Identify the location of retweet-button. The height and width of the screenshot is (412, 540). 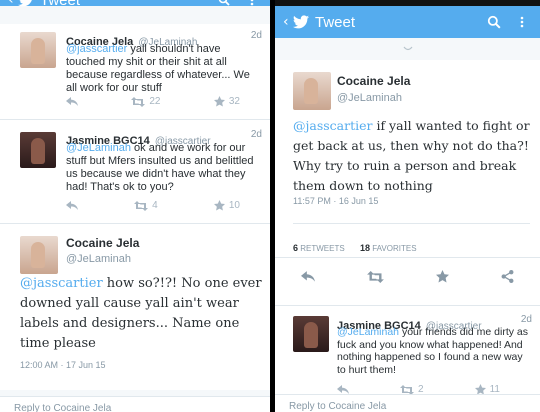
(375, 277).